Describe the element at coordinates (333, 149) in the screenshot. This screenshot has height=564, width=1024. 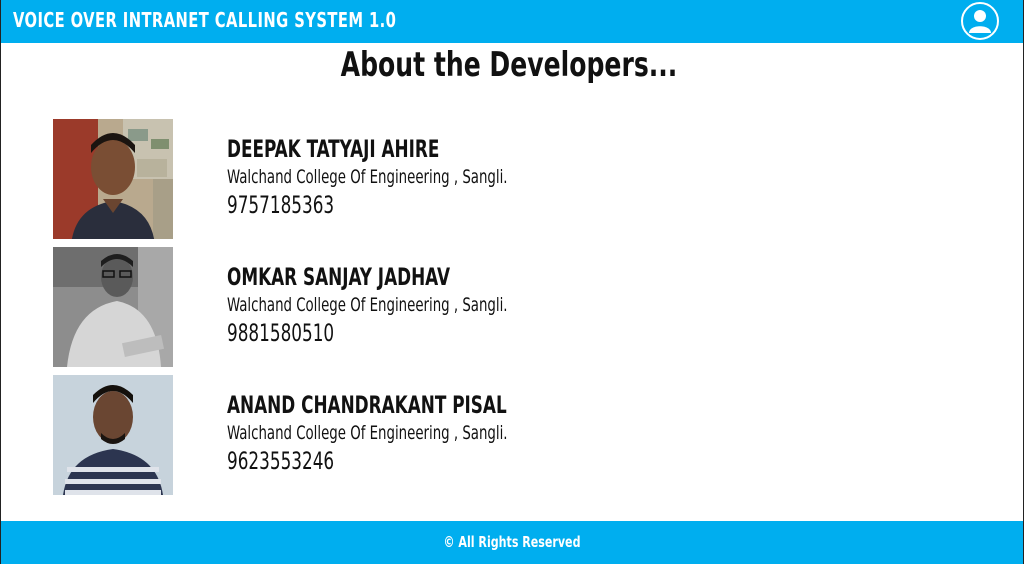
I see `developer-name: DEEPAK TATYAJI AHIRE` at that location.